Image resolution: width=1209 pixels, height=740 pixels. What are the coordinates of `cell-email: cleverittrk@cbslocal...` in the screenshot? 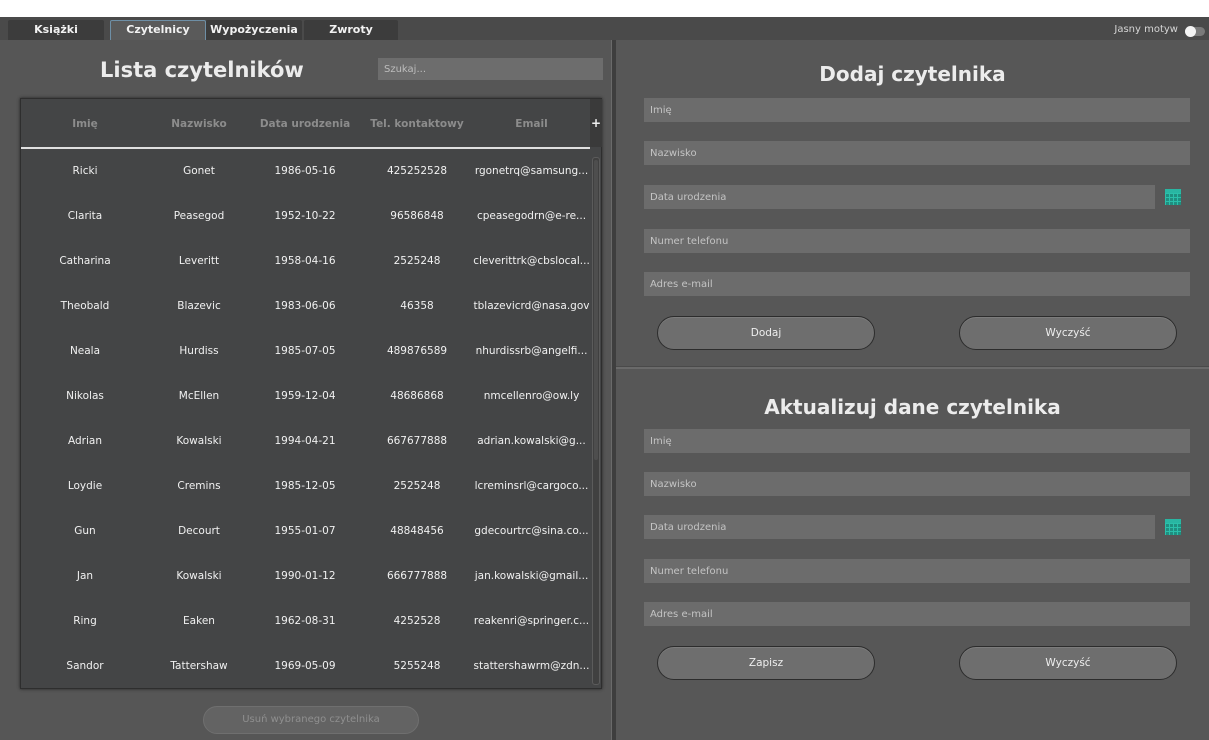 It's located at (531, 261).